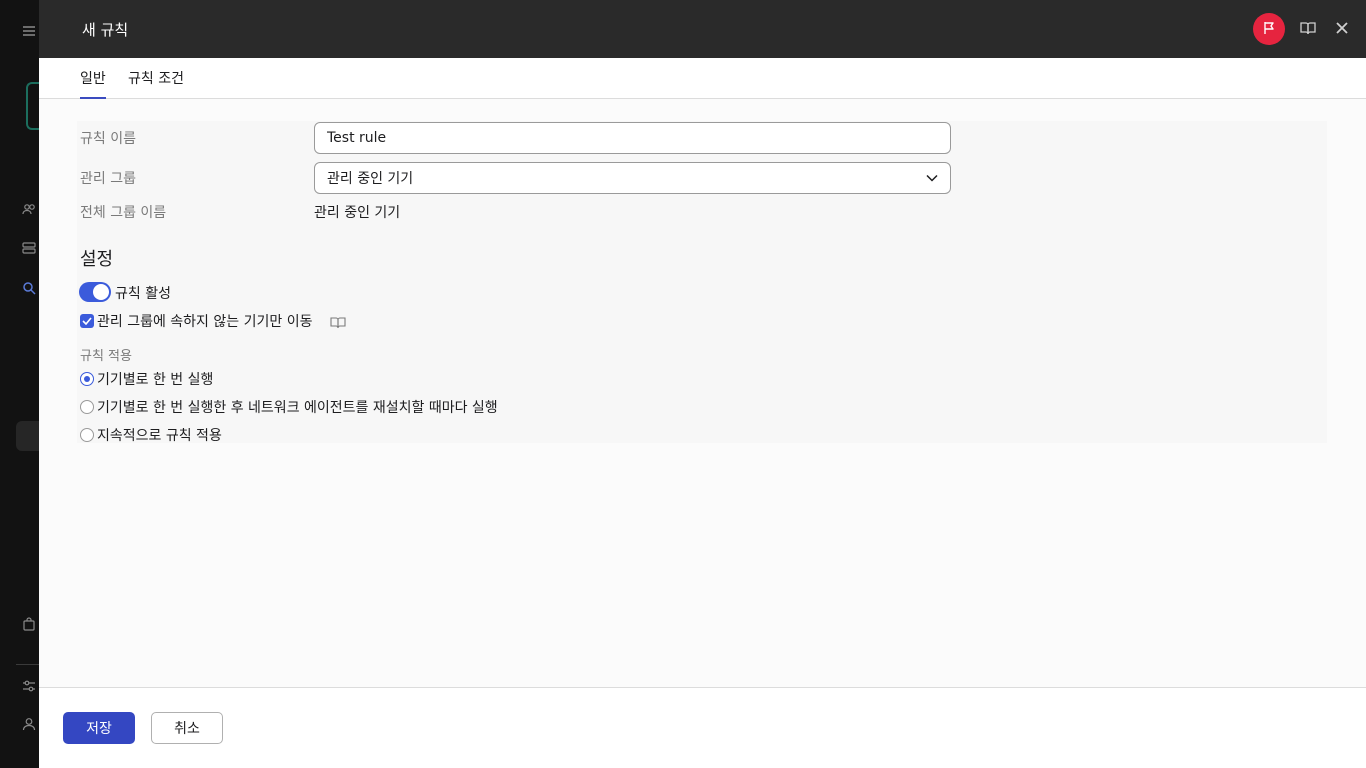 The height and width of the screenshot is (768, 1366). Describe the element at coordinates (108, 139) in the screenshot. I see `rule-name-label: 규칙 이름` at that location.